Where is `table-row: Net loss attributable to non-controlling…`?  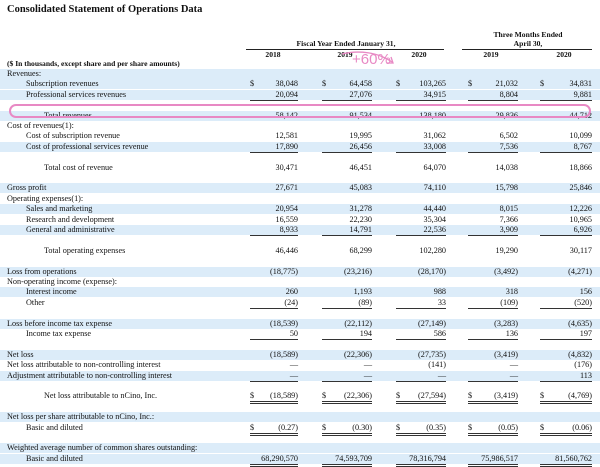 table-row: Net loss attributable to non-controlling… is located at coordinates (300, 365).